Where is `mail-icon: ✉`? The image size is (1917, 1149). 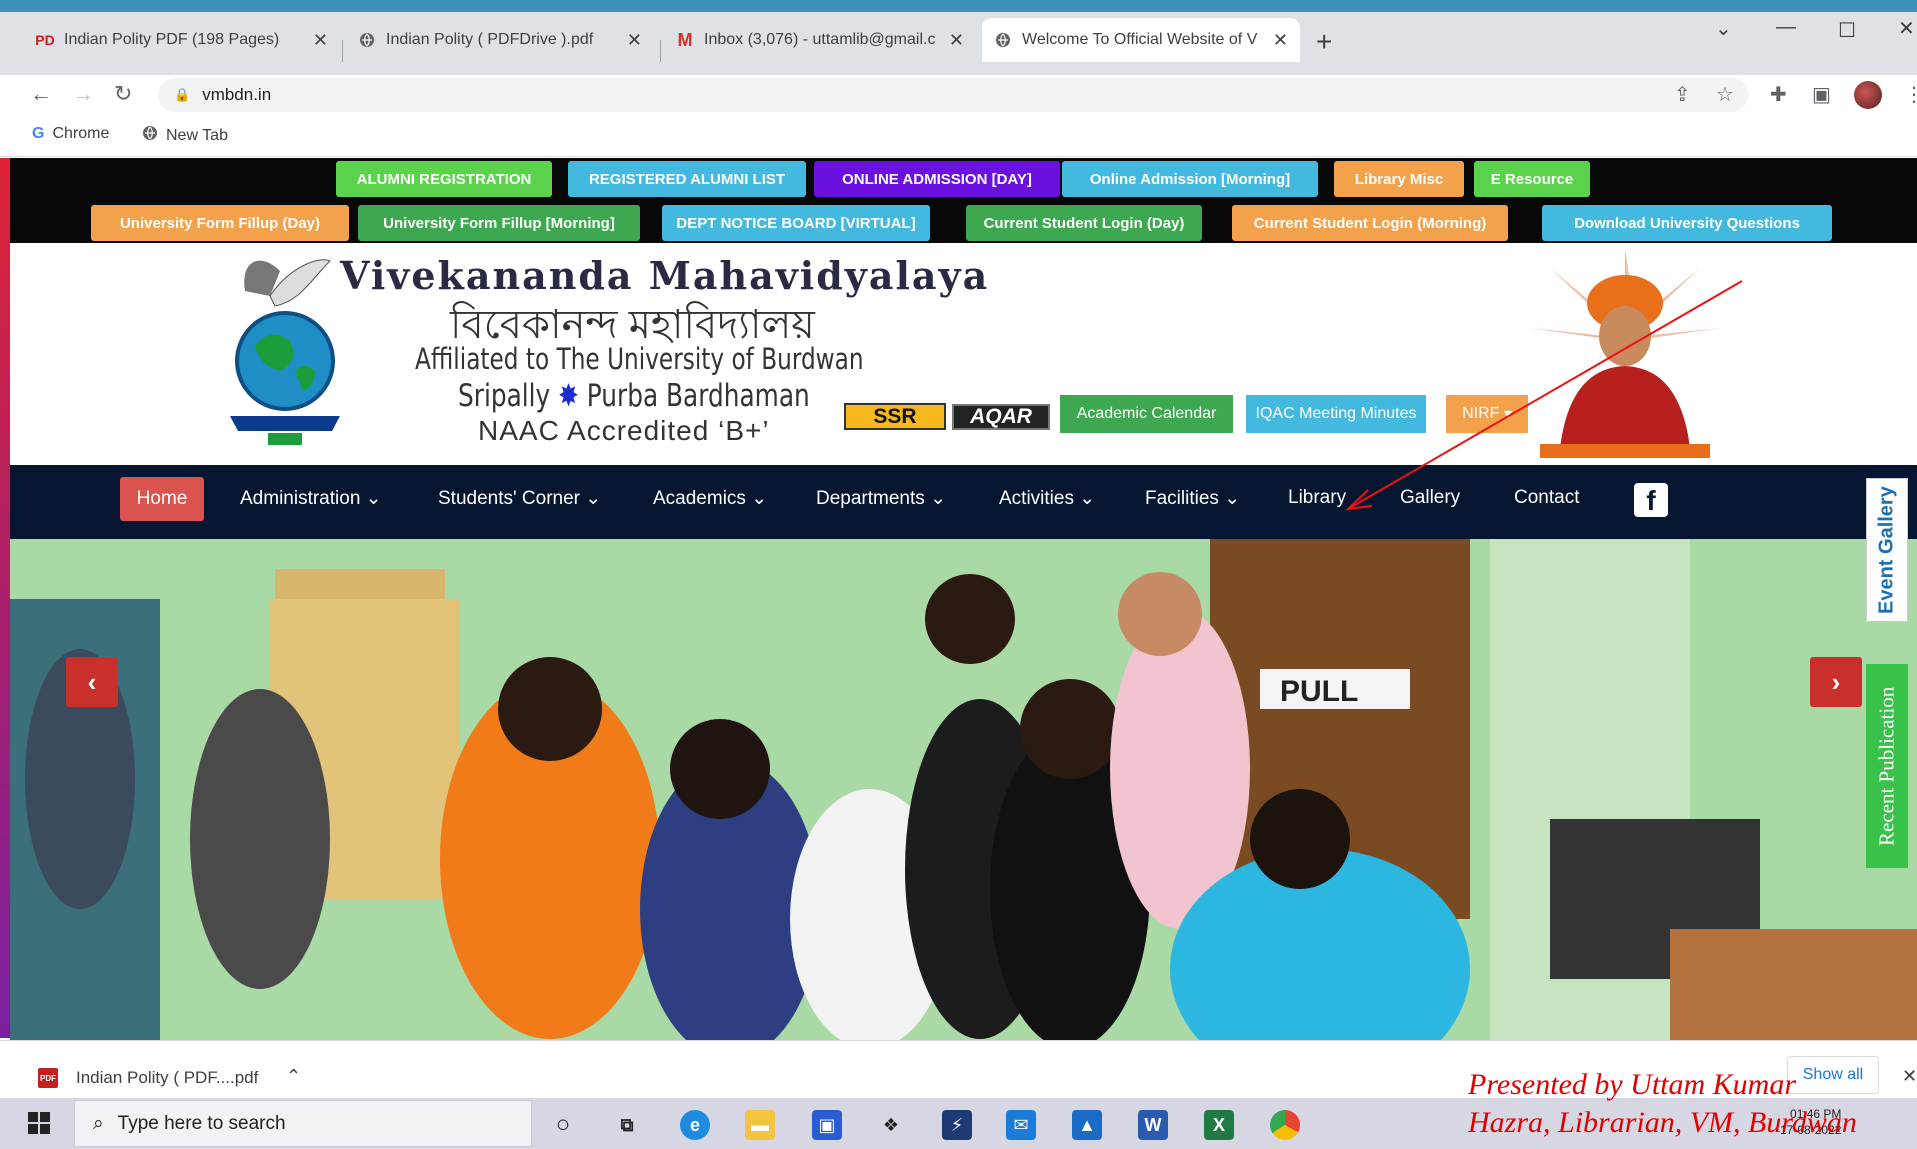 mail-icon: ✉ is located at coordinates (1021, 1125).